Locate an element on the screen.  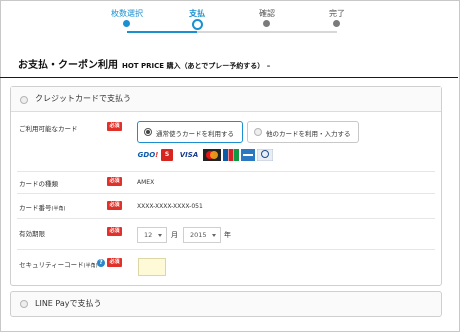
jcb-logo is located at coordinates (231, 155).